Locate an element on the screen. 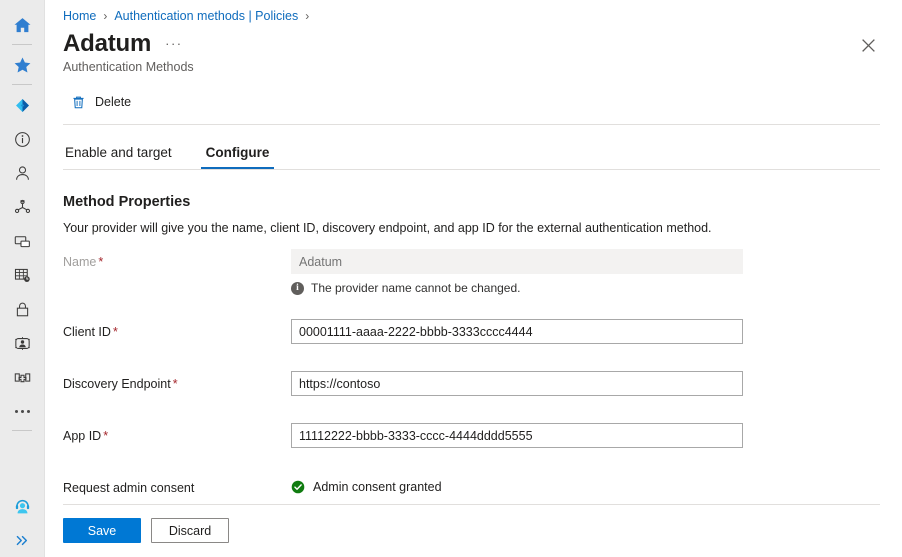  admin-consent-status-text: Admin consent granted is located at coordinates (377, 487).